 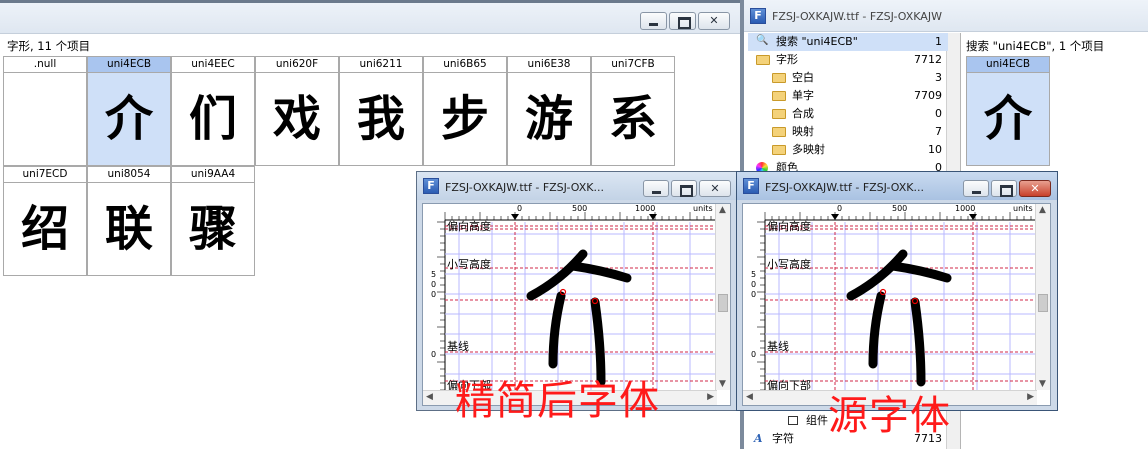 What do you see at coordinates (213, 175) in the screenshot?
I see `glyph-name: uni9AA4` at bounding box center [213, 175].